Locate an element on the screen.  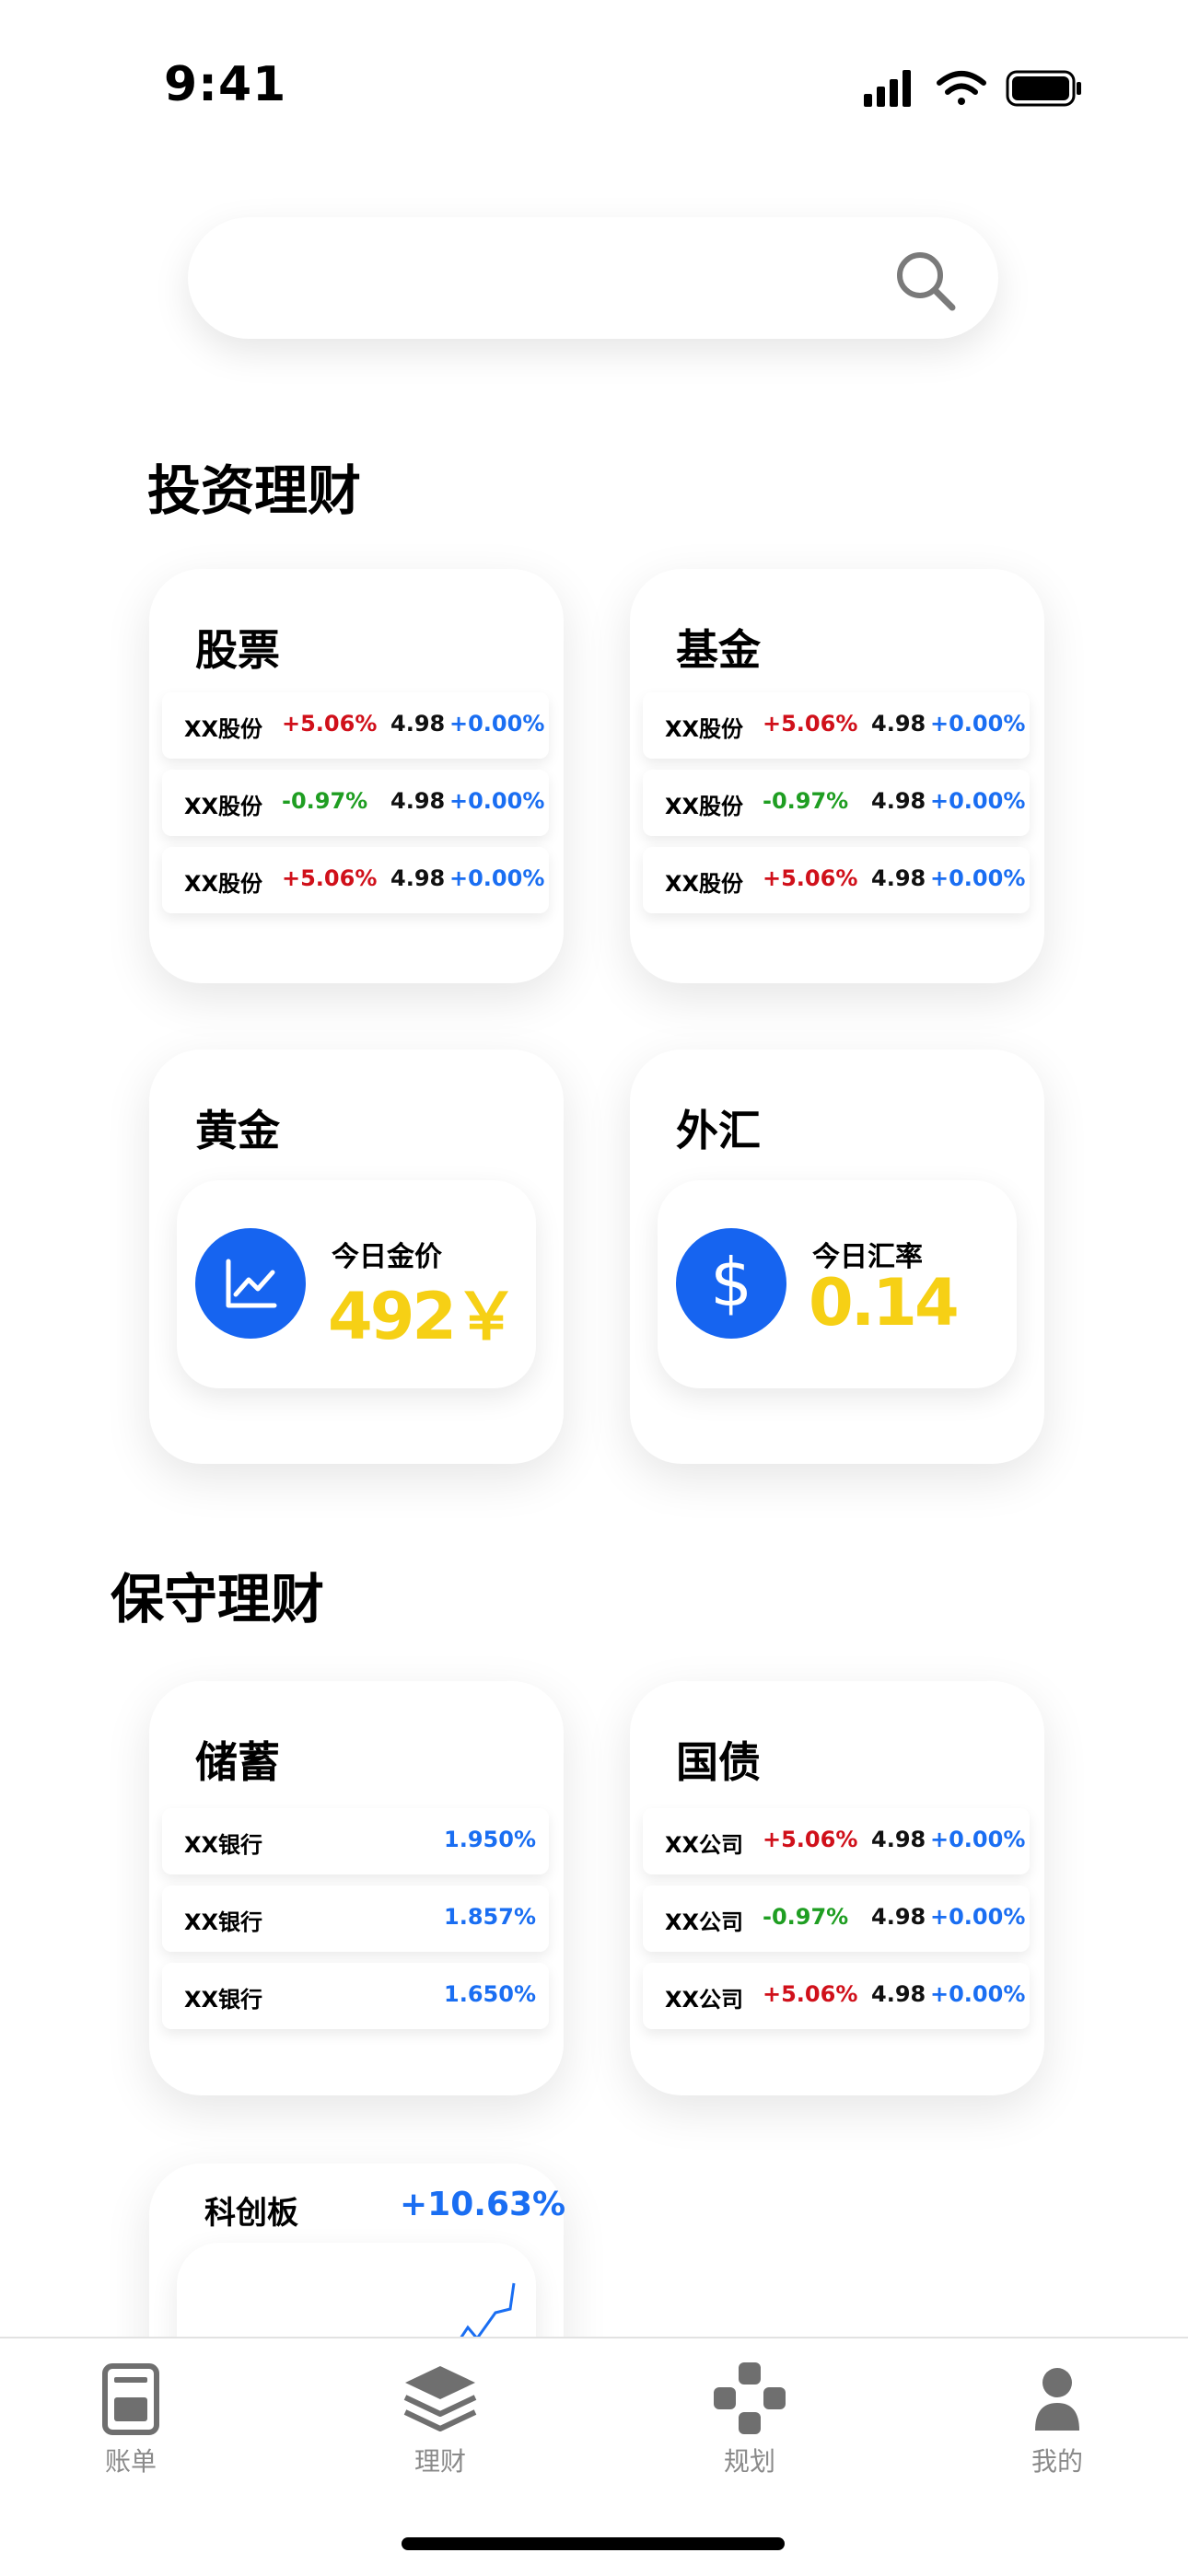
funds-title: 基金 is located at coordinates (719, 650).